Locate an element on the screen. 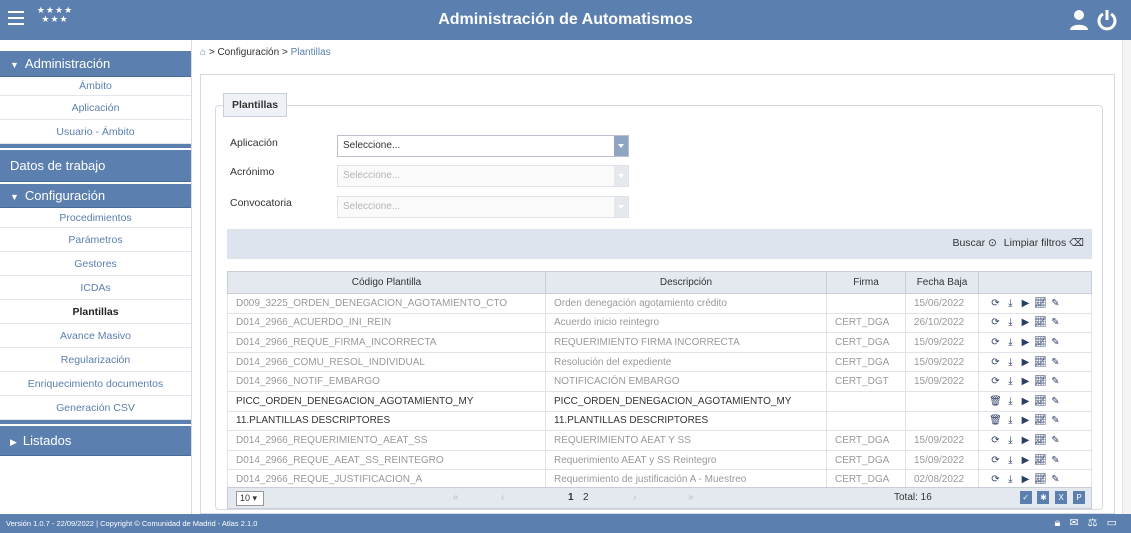 The width and height of the screenshot is (1131, 533). page-size-select: 10 ▾ is located at coordinates (250, 498).